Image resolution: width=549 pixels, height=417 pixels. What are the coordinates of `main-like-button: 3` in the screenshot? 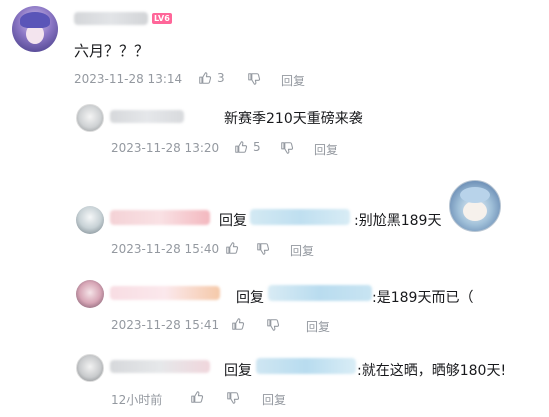 It's located at (211, 78).